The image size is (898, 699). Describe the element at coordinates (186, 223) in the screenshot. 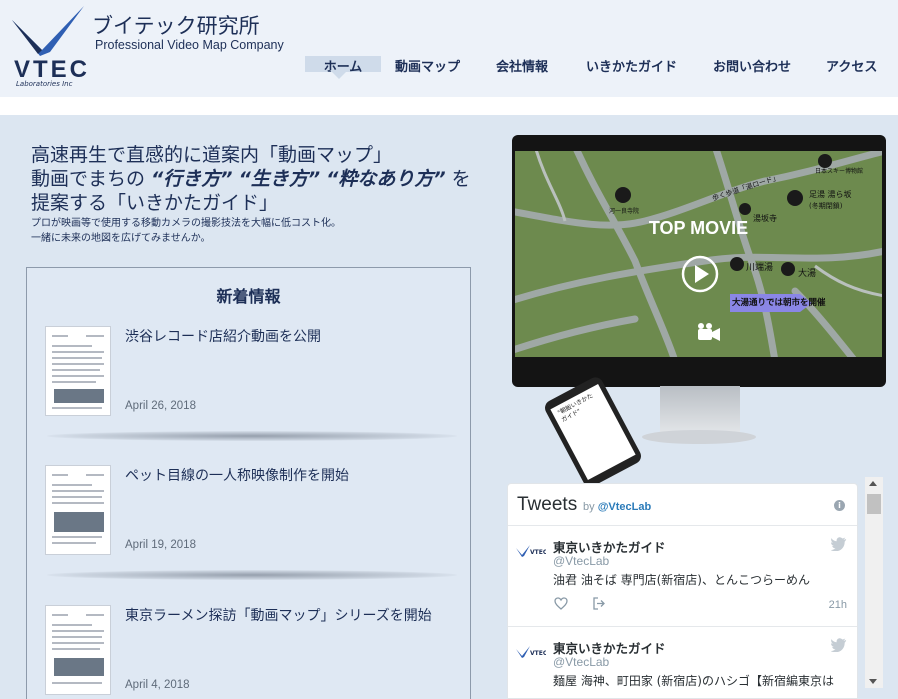

I see `hero-sub-1: プロが映画等で使用する移動カメラの撮影技法を大幅に低コスト化。` at that location.